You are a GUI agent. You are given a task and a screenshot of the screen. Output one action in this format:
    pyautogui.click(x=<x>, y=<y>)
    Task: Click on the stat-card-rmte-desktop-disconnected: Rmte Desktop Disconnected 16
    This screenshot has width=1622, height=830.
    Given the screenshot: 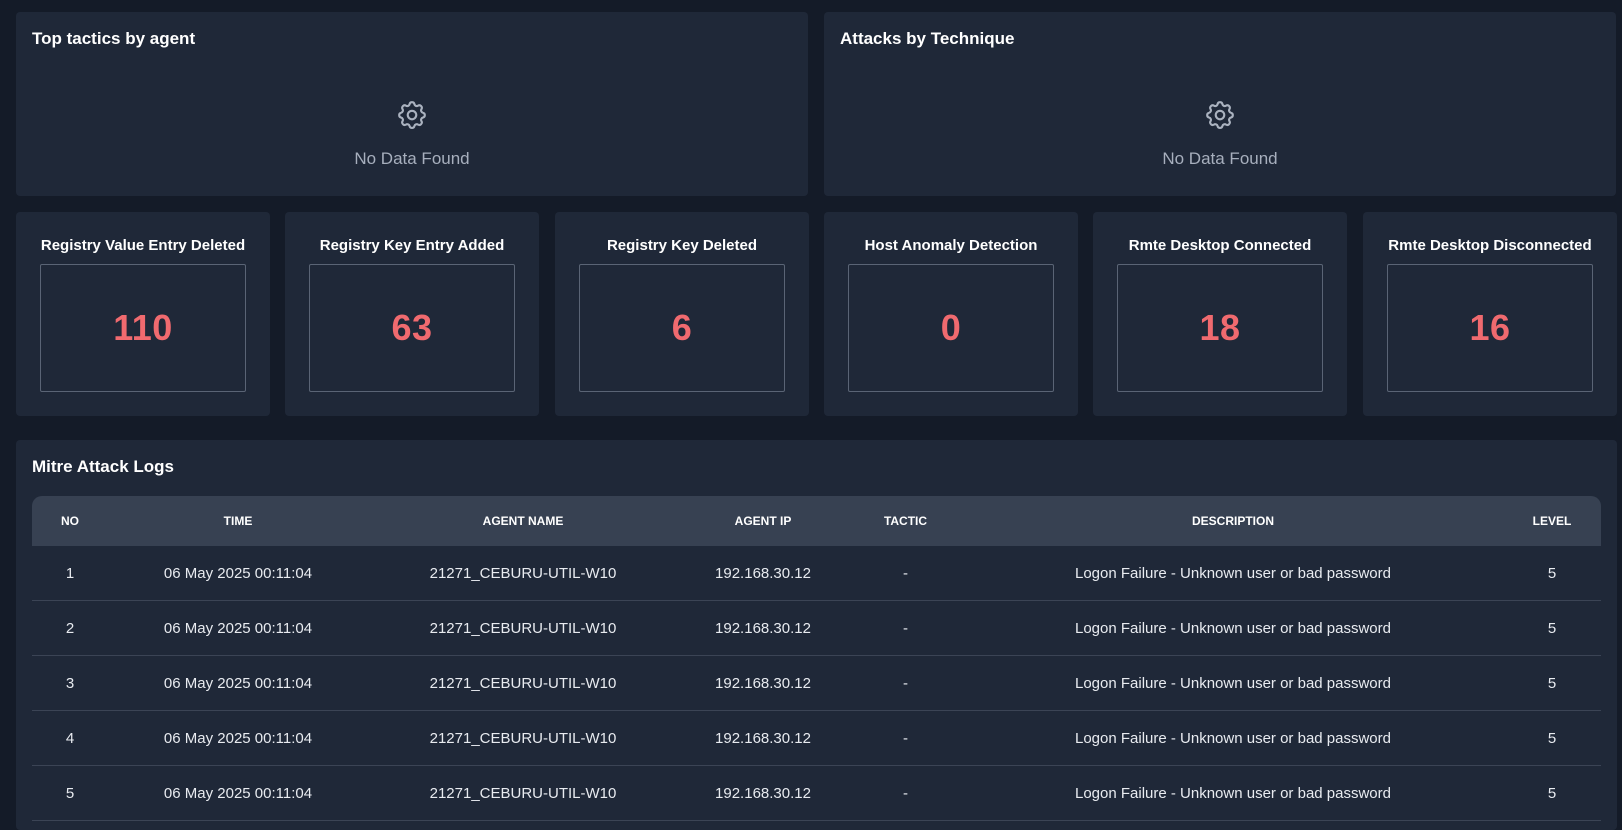 What is the action you would take?
    pyautogui.click(x=1490, y=314)
    